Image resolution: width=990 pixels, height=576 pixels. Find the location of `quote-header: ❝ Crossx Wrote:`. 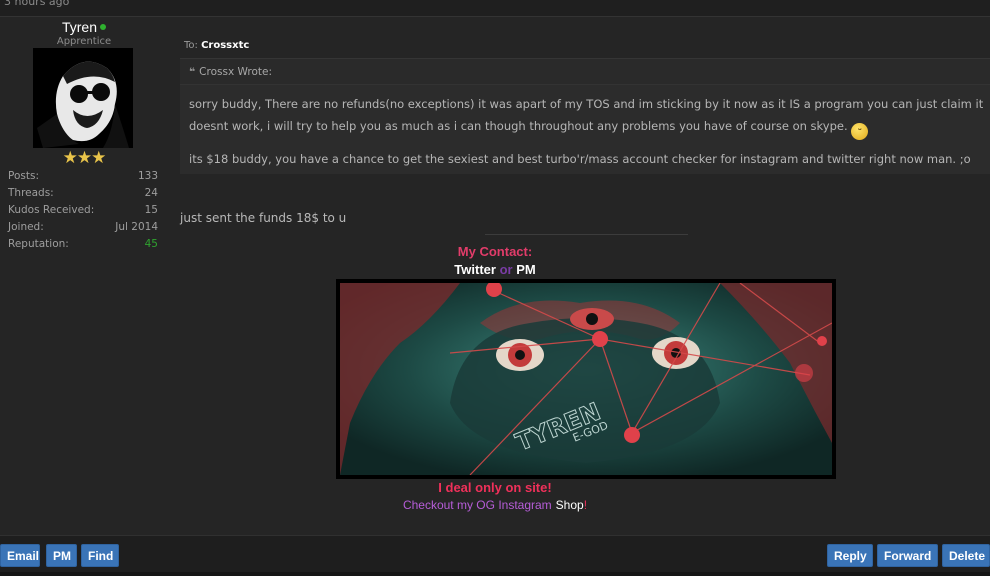

quote-header: ❝ Crossx Wrote: is located at coordinates (585, 72).